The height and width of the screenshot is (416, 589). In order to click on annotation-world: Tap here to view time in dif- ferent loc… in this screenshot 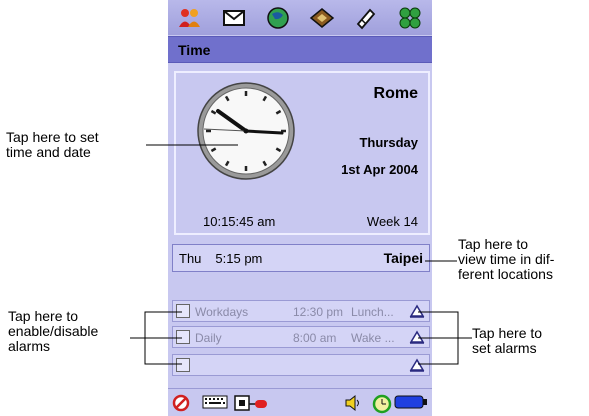, I will do `click(506, 259)`.